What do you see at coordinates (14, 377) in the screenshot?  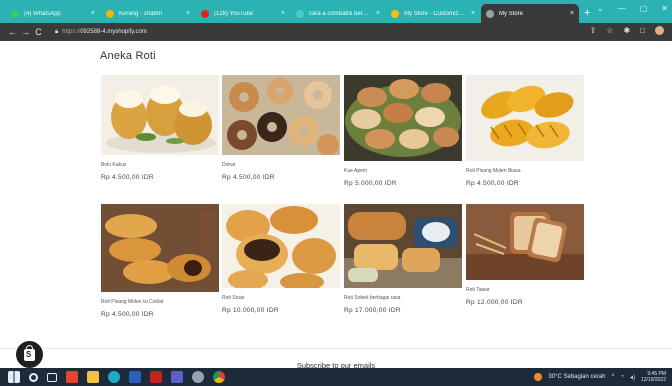 I see `windows-start-icon` at bounding box center [14, 377].